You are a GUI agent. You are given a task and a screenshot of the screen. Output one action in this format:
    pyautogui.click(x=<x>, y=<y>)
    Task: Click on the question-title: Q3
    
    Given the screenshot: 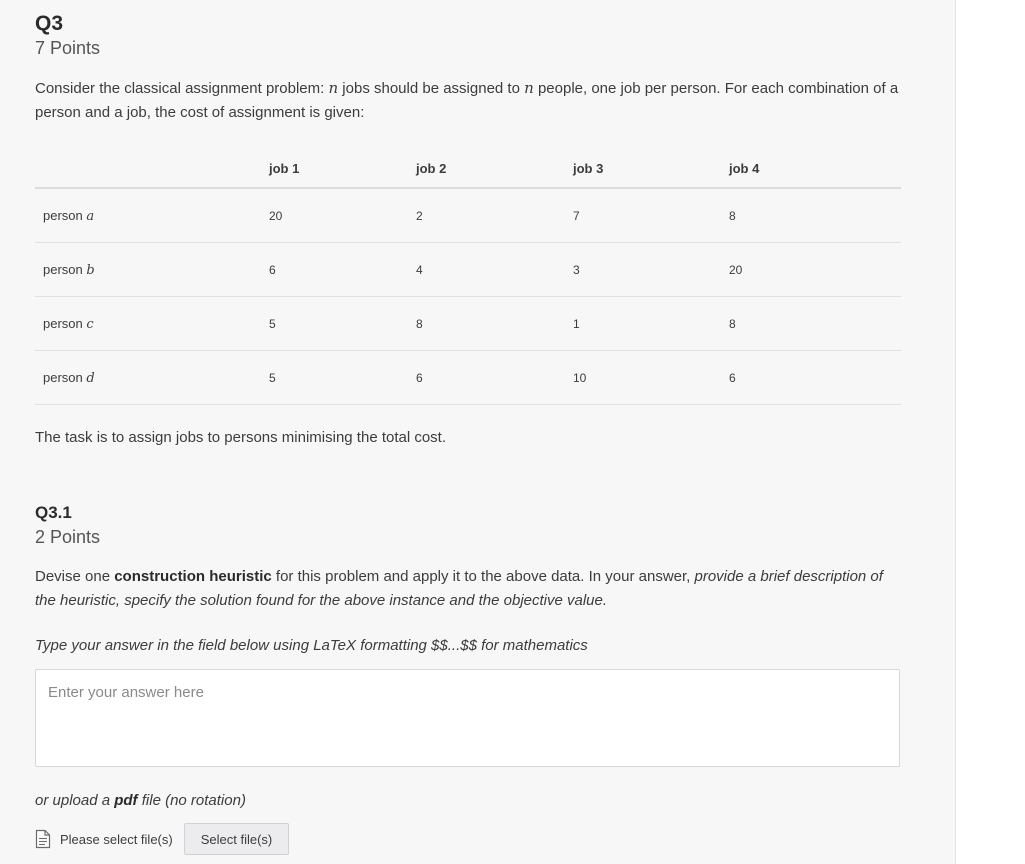 What is the action you would take?
    pyautogui.click(x=49, y=23)
    